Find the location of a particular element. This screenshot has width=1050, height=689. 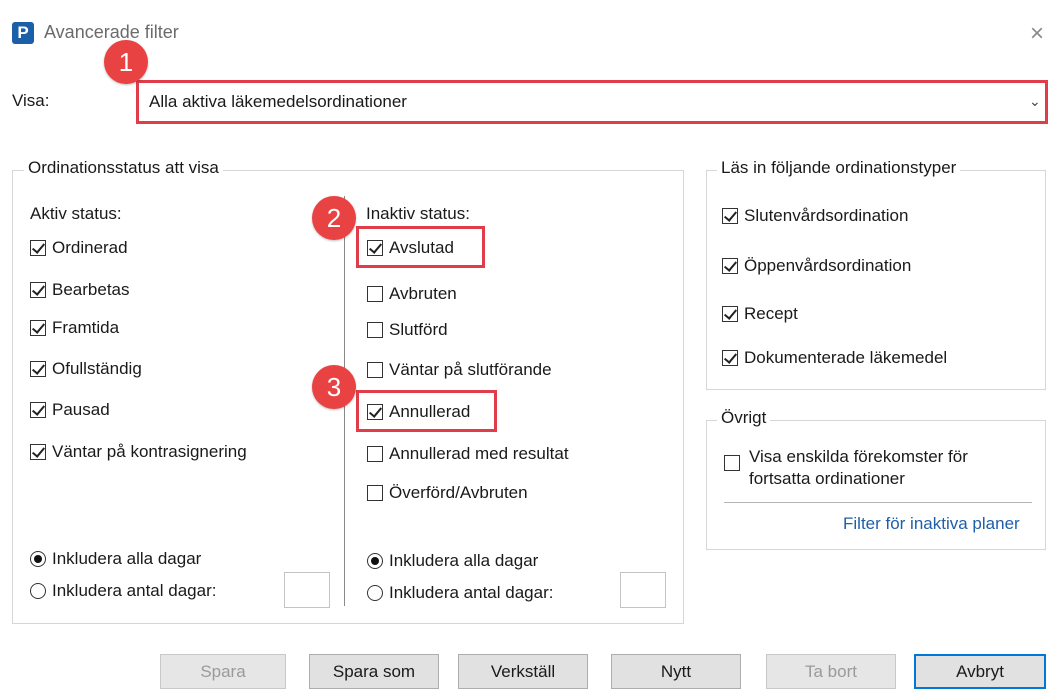

checkbox-slutenvardsordination: Slutenvårdsordination is located at coordinates (815, 216).